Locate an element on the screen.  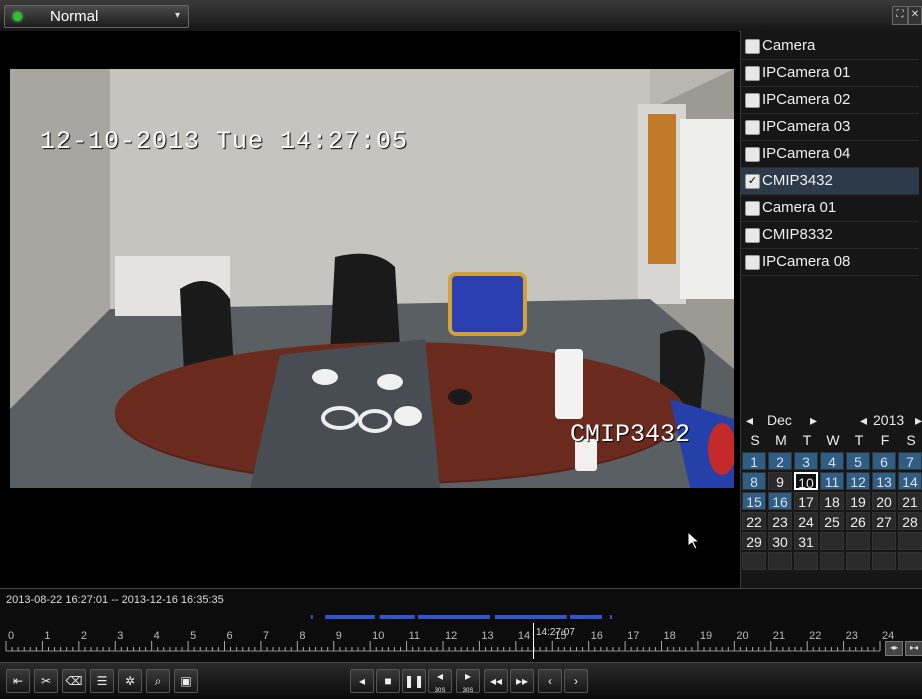
select-all-checkbox is located at coordinates (752, 46).